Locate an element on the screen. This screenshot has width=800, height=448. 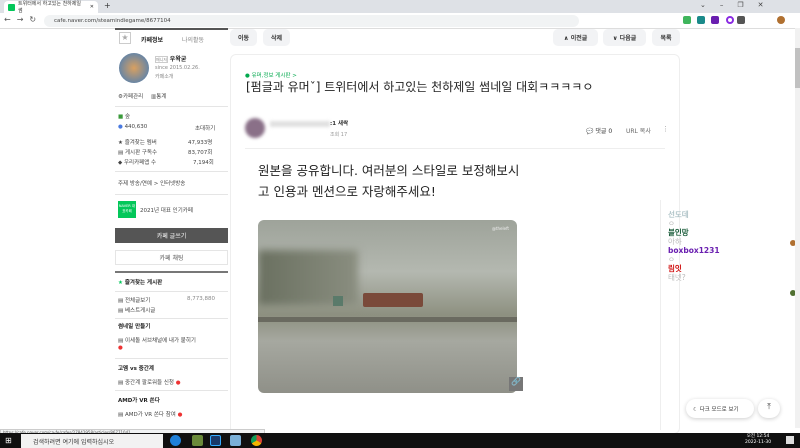
scrollbar is located at coordinates (797, 228).